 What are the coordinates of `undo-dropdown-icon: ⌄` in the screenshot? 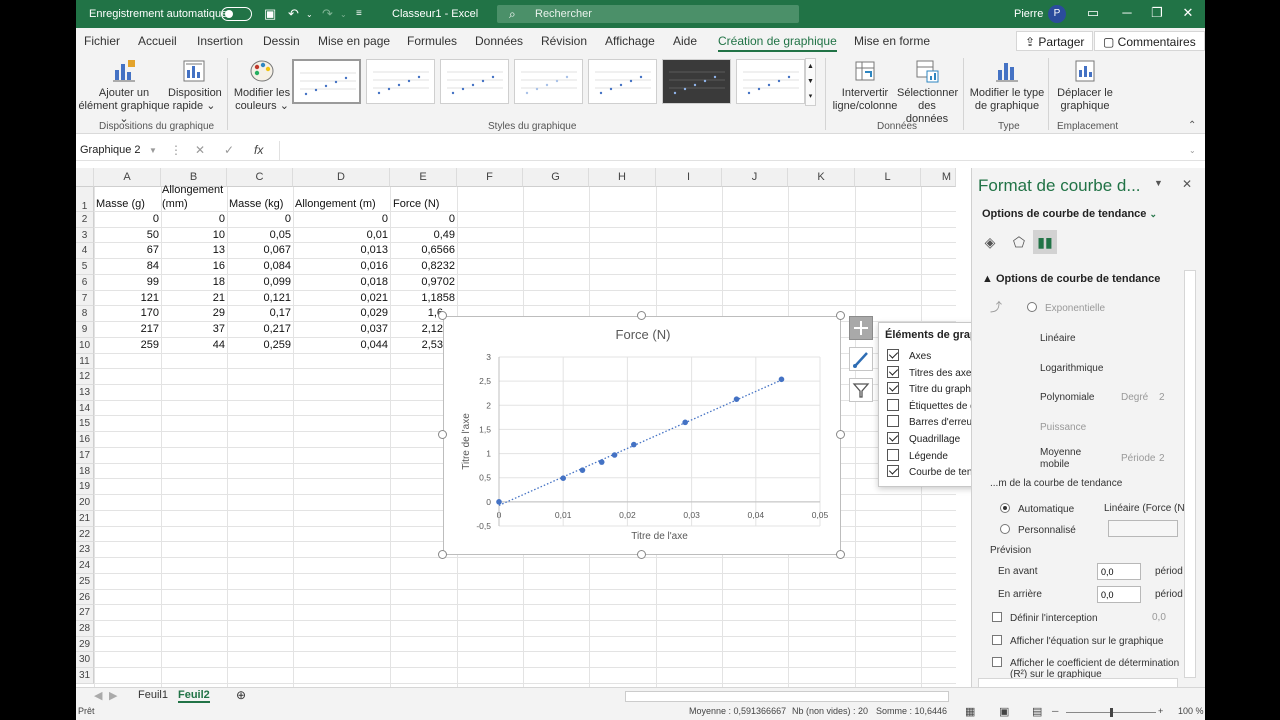 It's located at (309, 14).